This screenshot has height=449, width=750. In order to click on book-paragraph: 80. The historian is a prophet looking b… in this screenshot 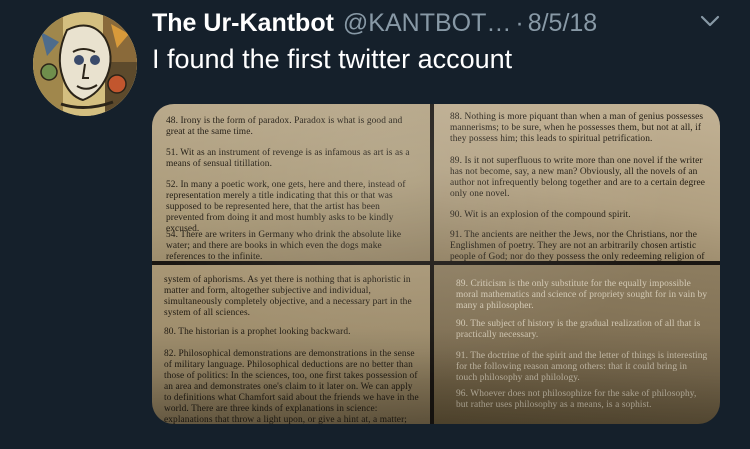, I will do `click(257, 332)`.